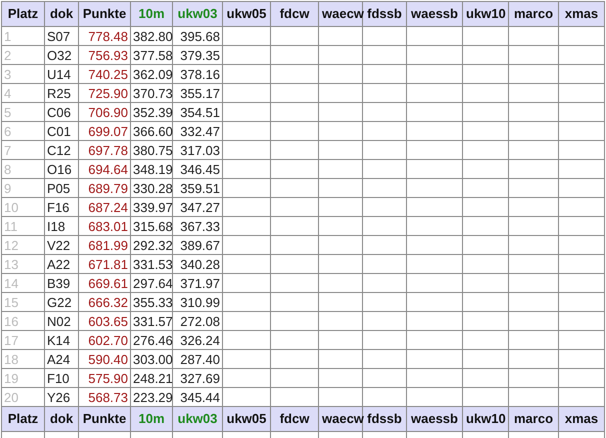  I want to click on rank-cell: 6, so click(23, 131).